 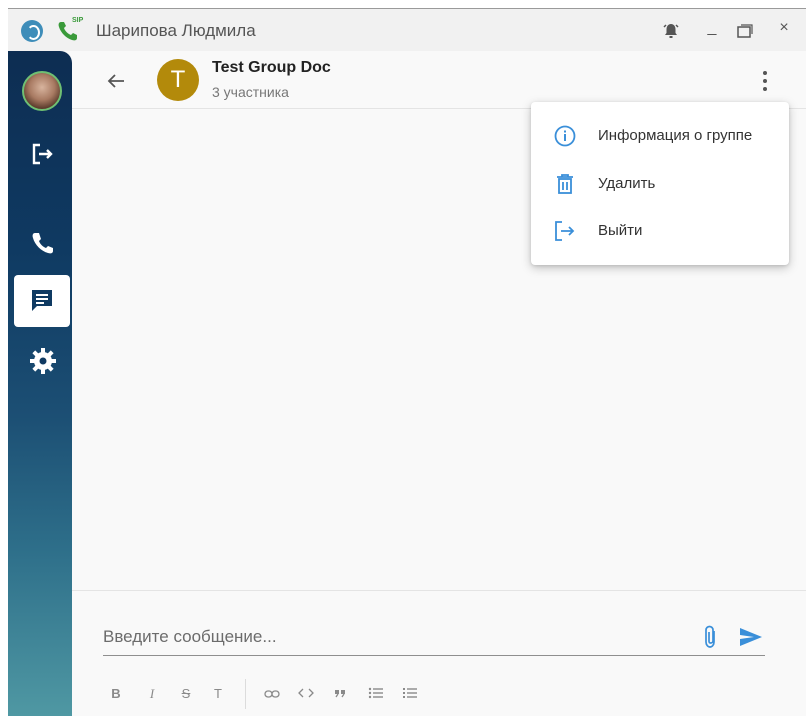 What do you see at coordinates (398, 637) in the screenshot?
I see `message-input` at bounding box center [398, 637].